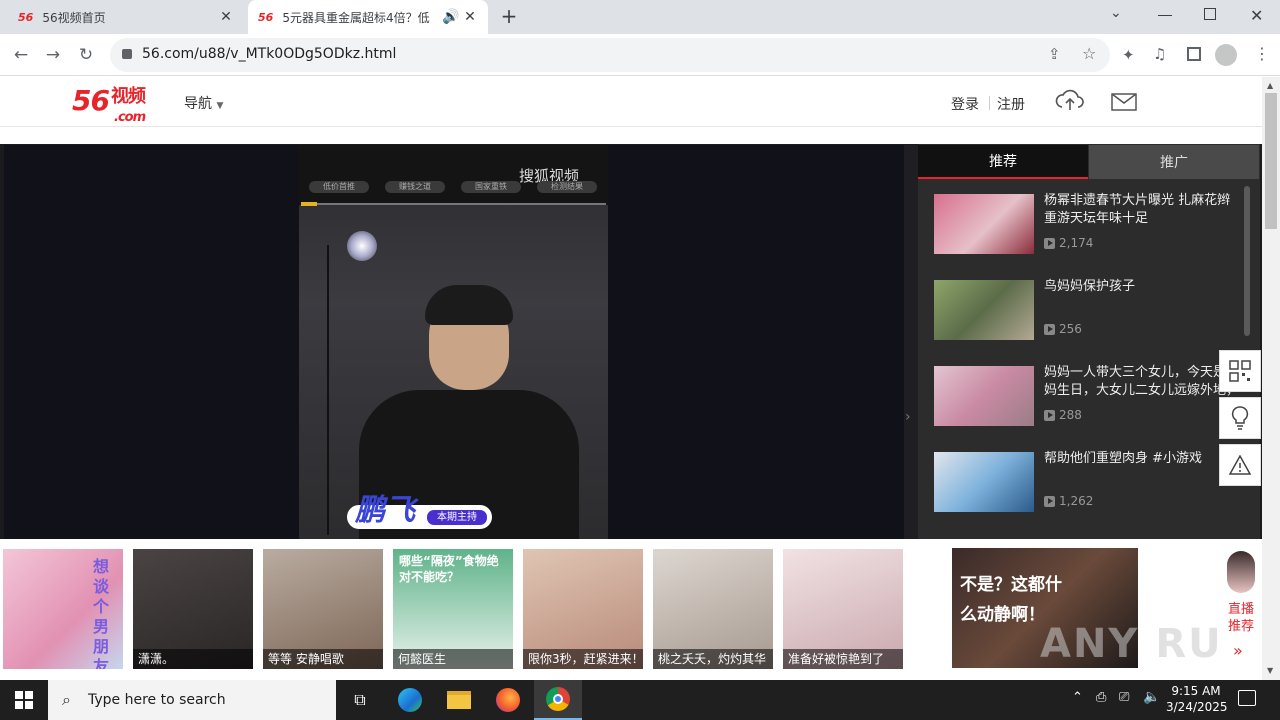 Image resolution: width=1280 pixels, height=720 pixels. I want to click on lightbulb-icon, so click(1240, 418).